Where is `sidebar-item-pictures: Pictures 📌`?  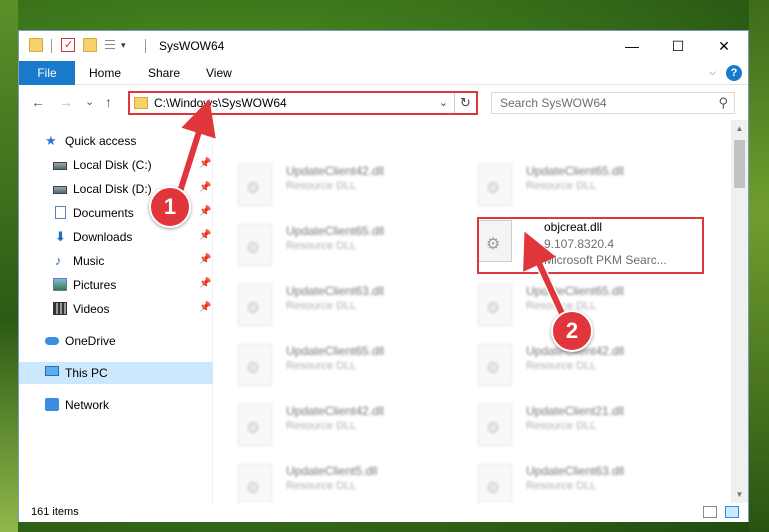
sidebar-item-pictures: Pictures 📌 is located at coordinates (116, 285).